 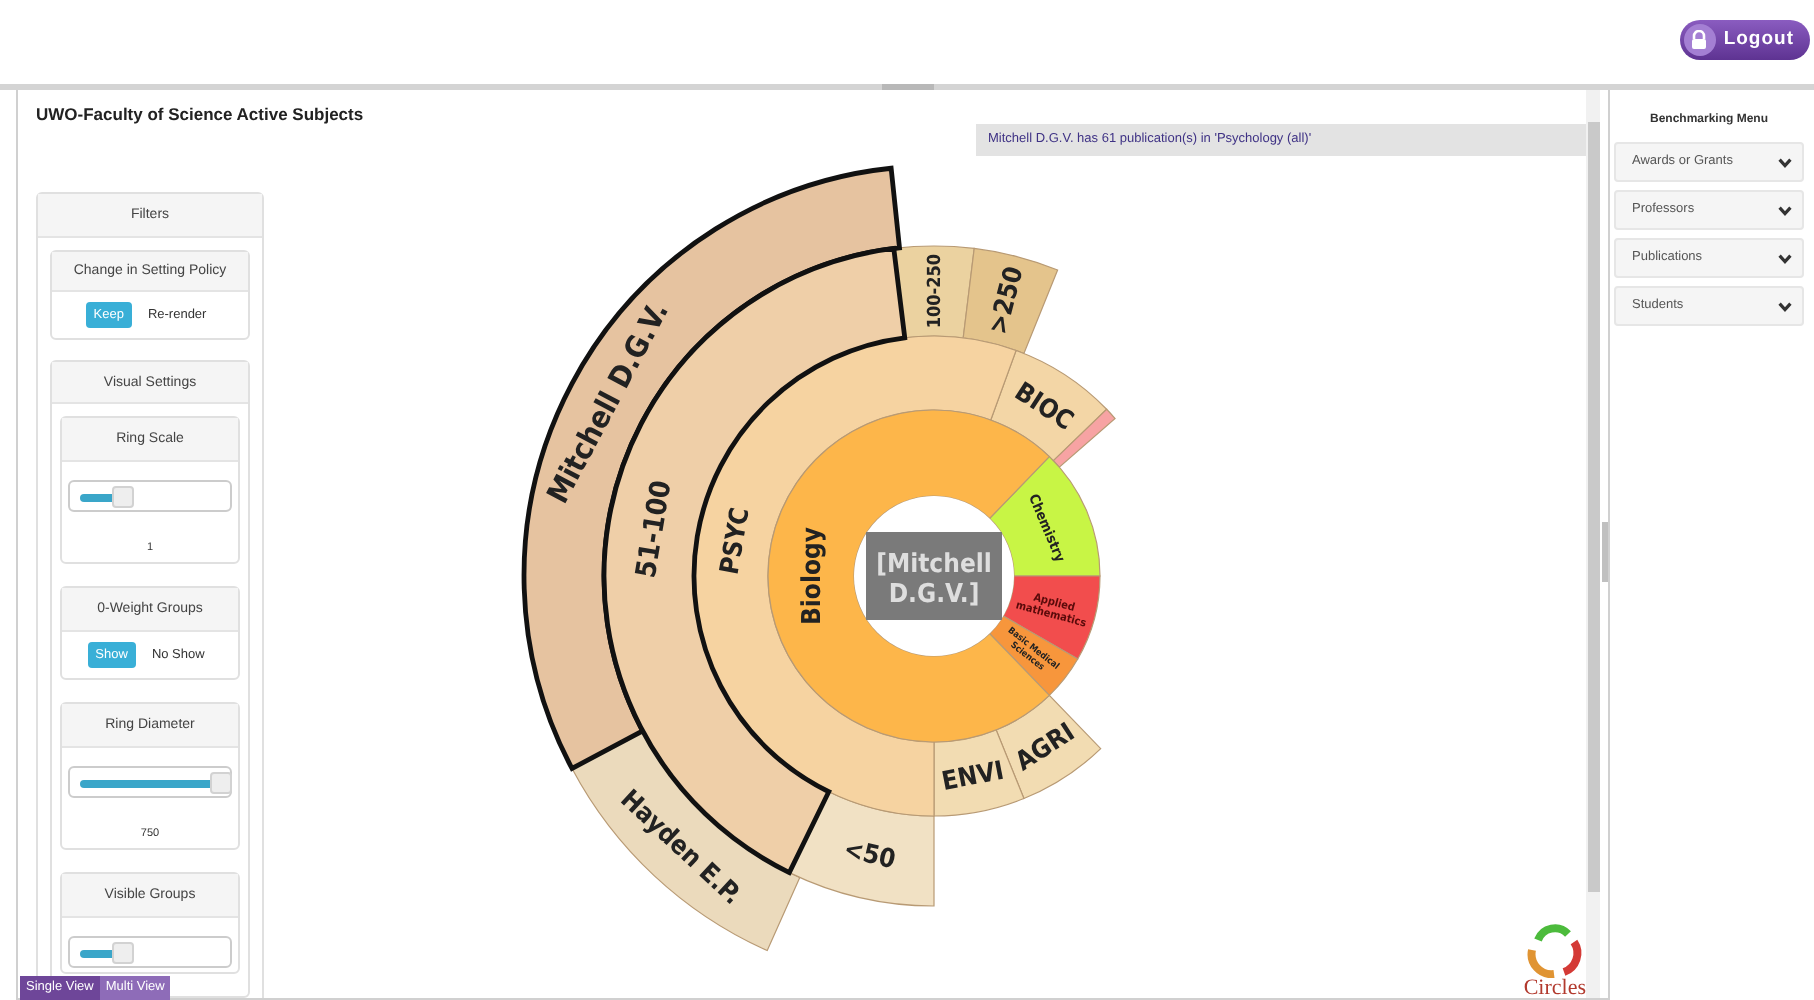 I want to click on logout-button: Logout, so click(x=1744, y=40).